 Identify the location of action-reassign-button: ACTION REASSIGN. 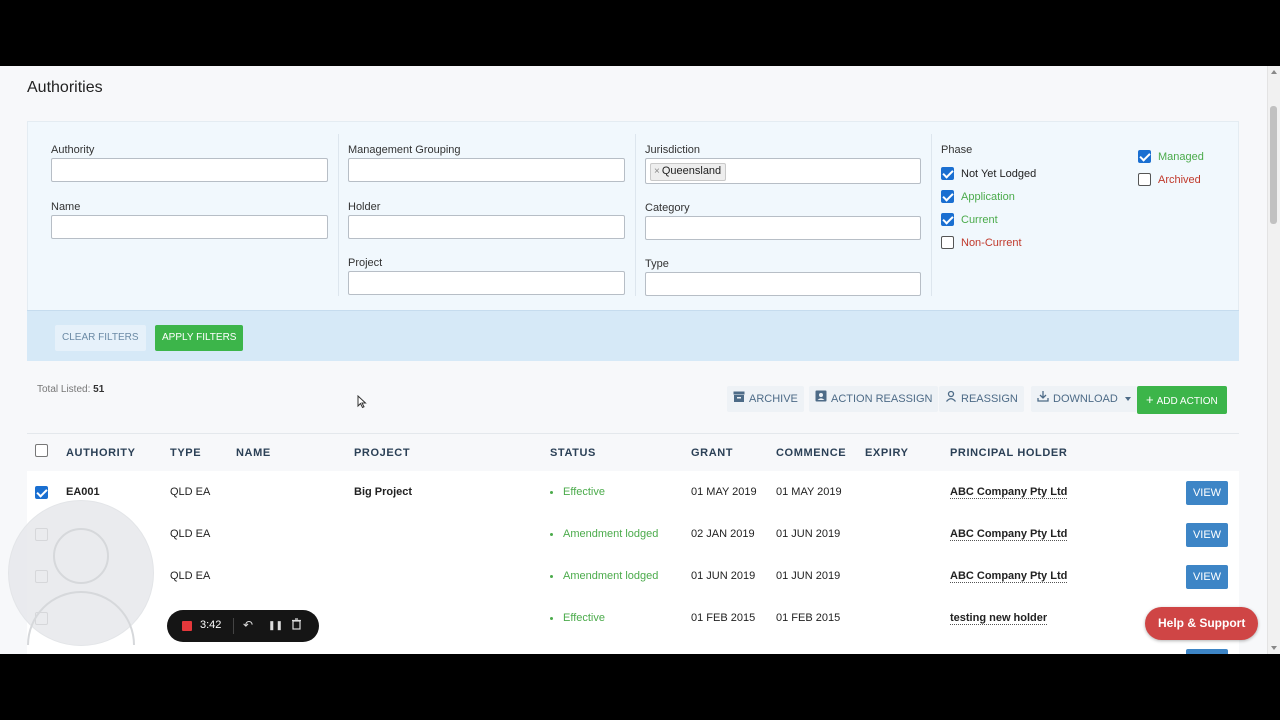
(874, 399).